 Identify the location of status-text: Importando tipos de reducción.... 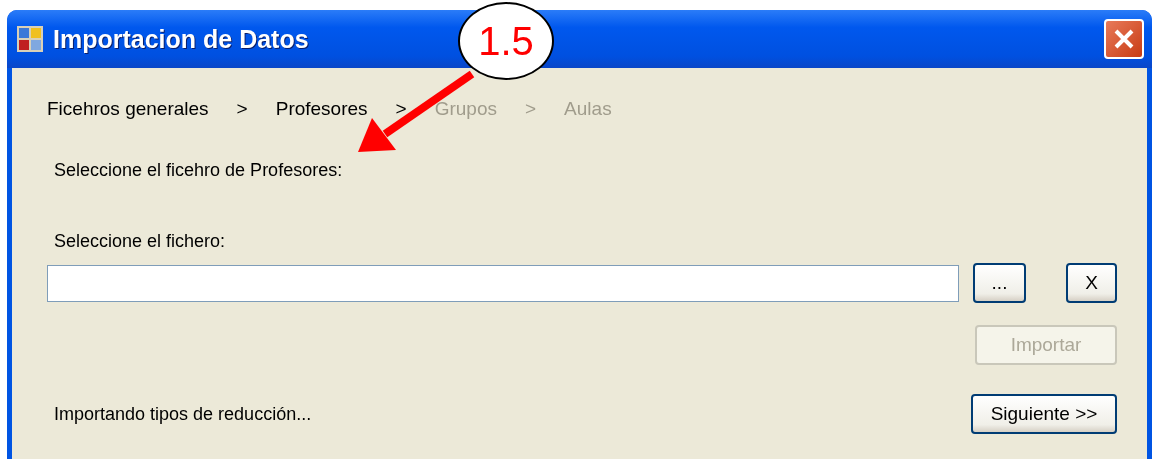
(183, 414).